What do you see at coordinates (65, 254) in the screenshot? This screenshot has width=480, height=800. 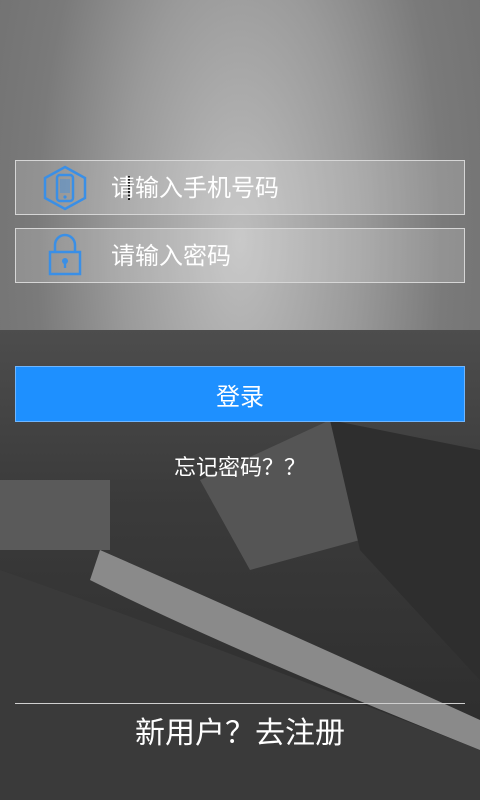 I see `lock-icon` at bounding box center [65, 254].